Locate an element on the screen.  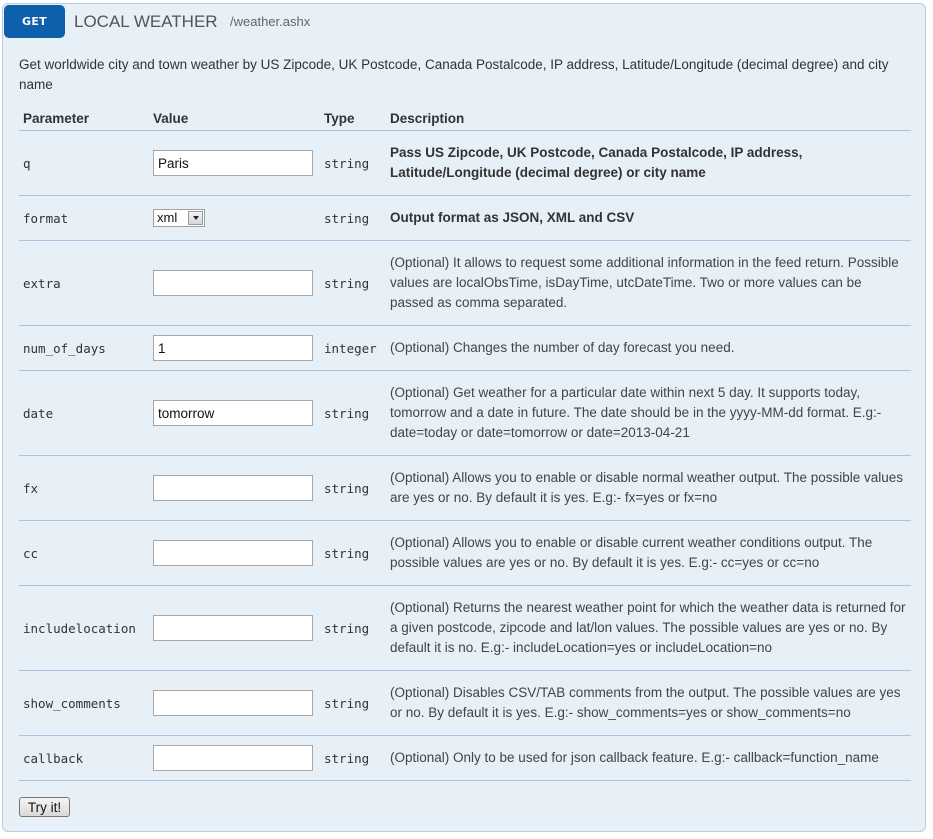
param-name: q is located at coordinates (84, 163).